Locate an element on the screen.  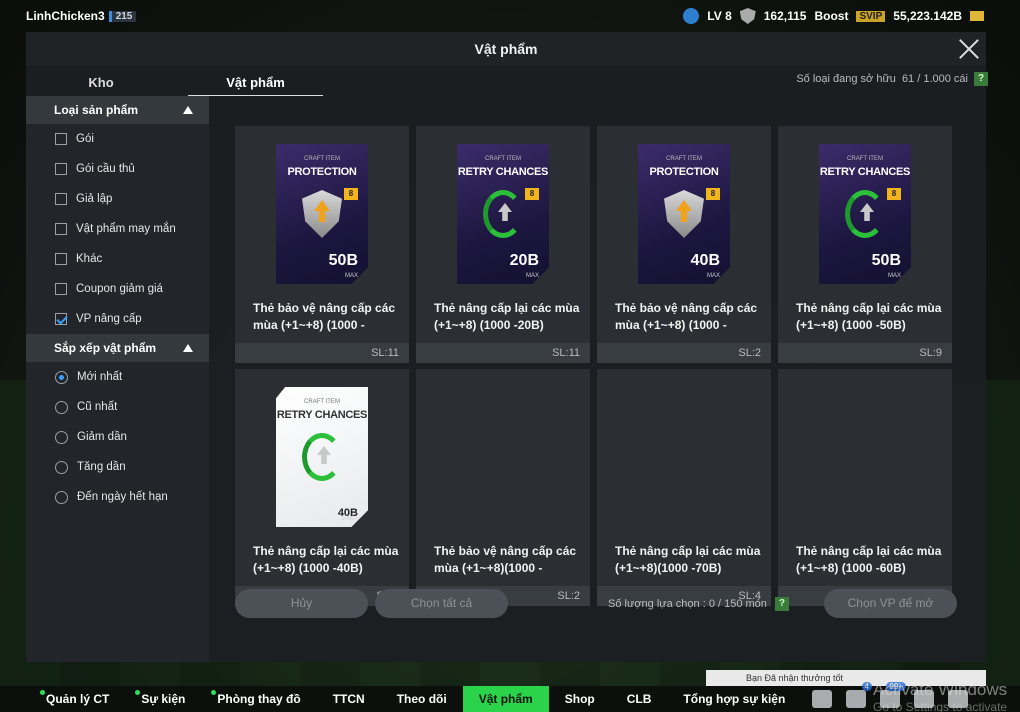
filter-checkbox-option: Khác is located at coordinates (117, 259).